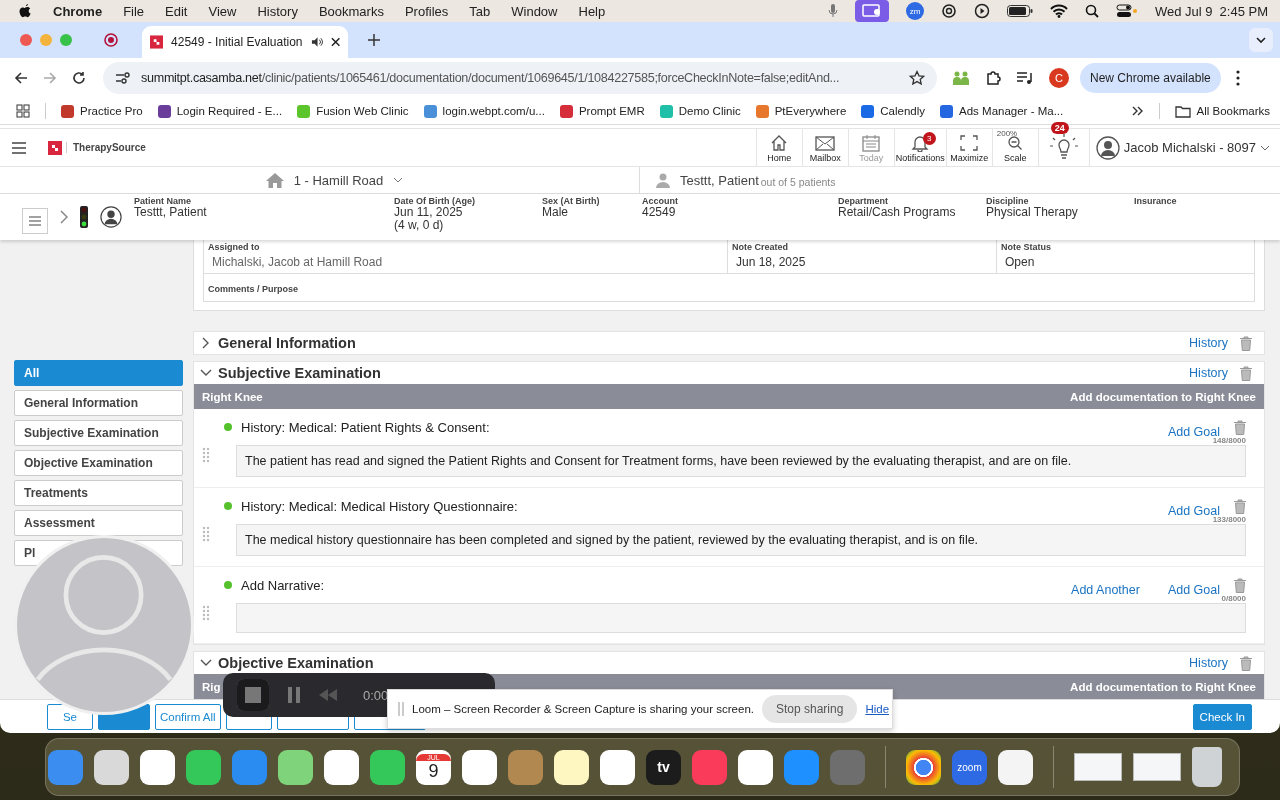  What do you see at coordinates (969, 767) in the screenshot?
I see `video-app-icon: zoom` at bounding box center [969, 767].